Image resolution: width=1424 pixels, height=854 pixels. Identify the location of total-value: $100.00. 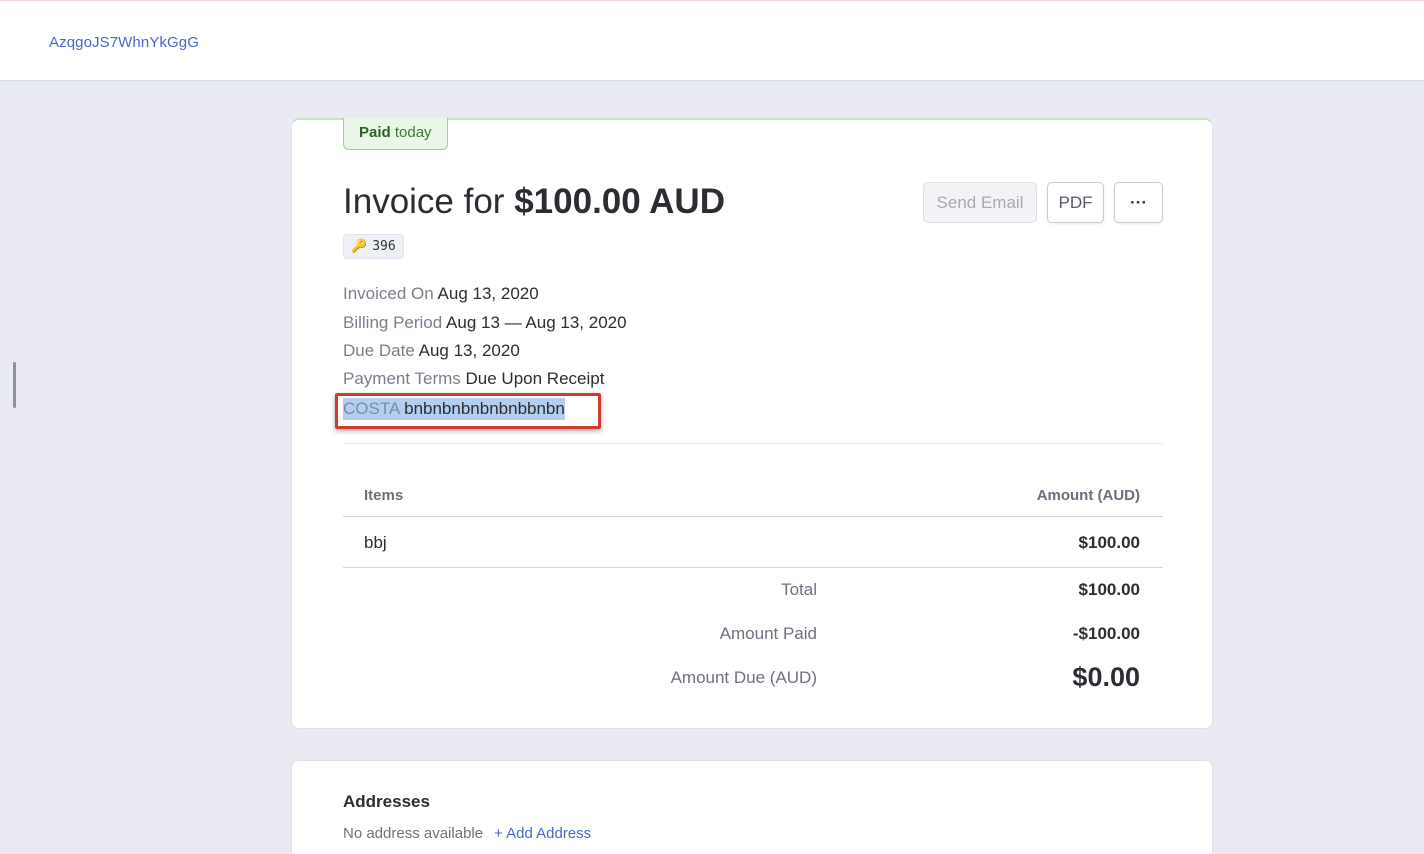
(1109, 589).